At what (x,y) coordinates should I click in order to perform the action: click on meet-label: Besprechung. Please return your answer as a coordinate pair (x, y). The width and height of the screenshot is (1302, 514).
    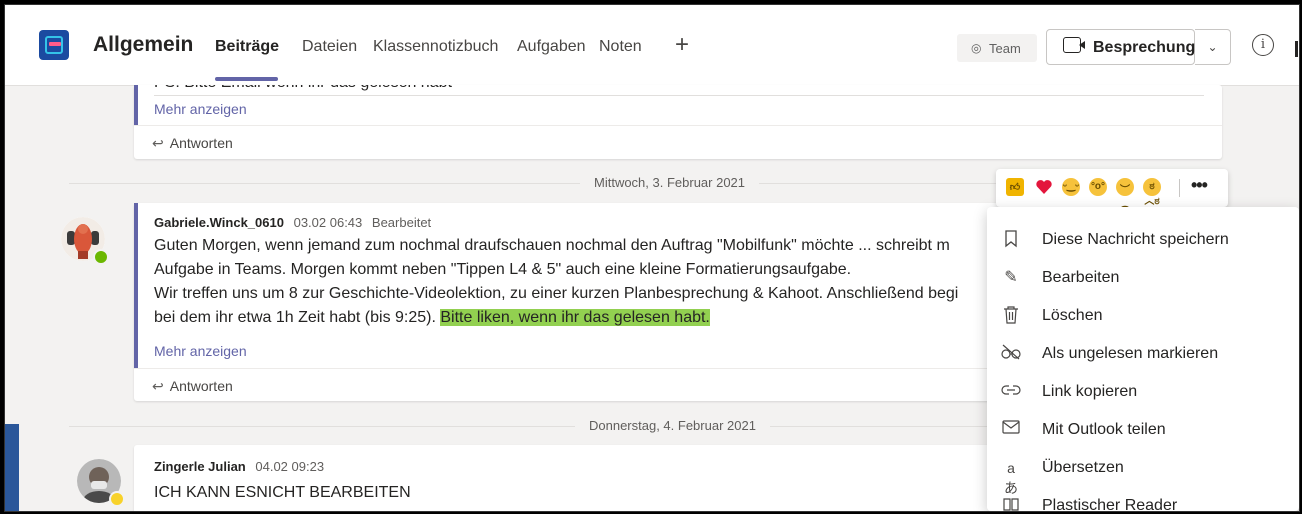
    Looking at the image, I should click on (1144, 47).